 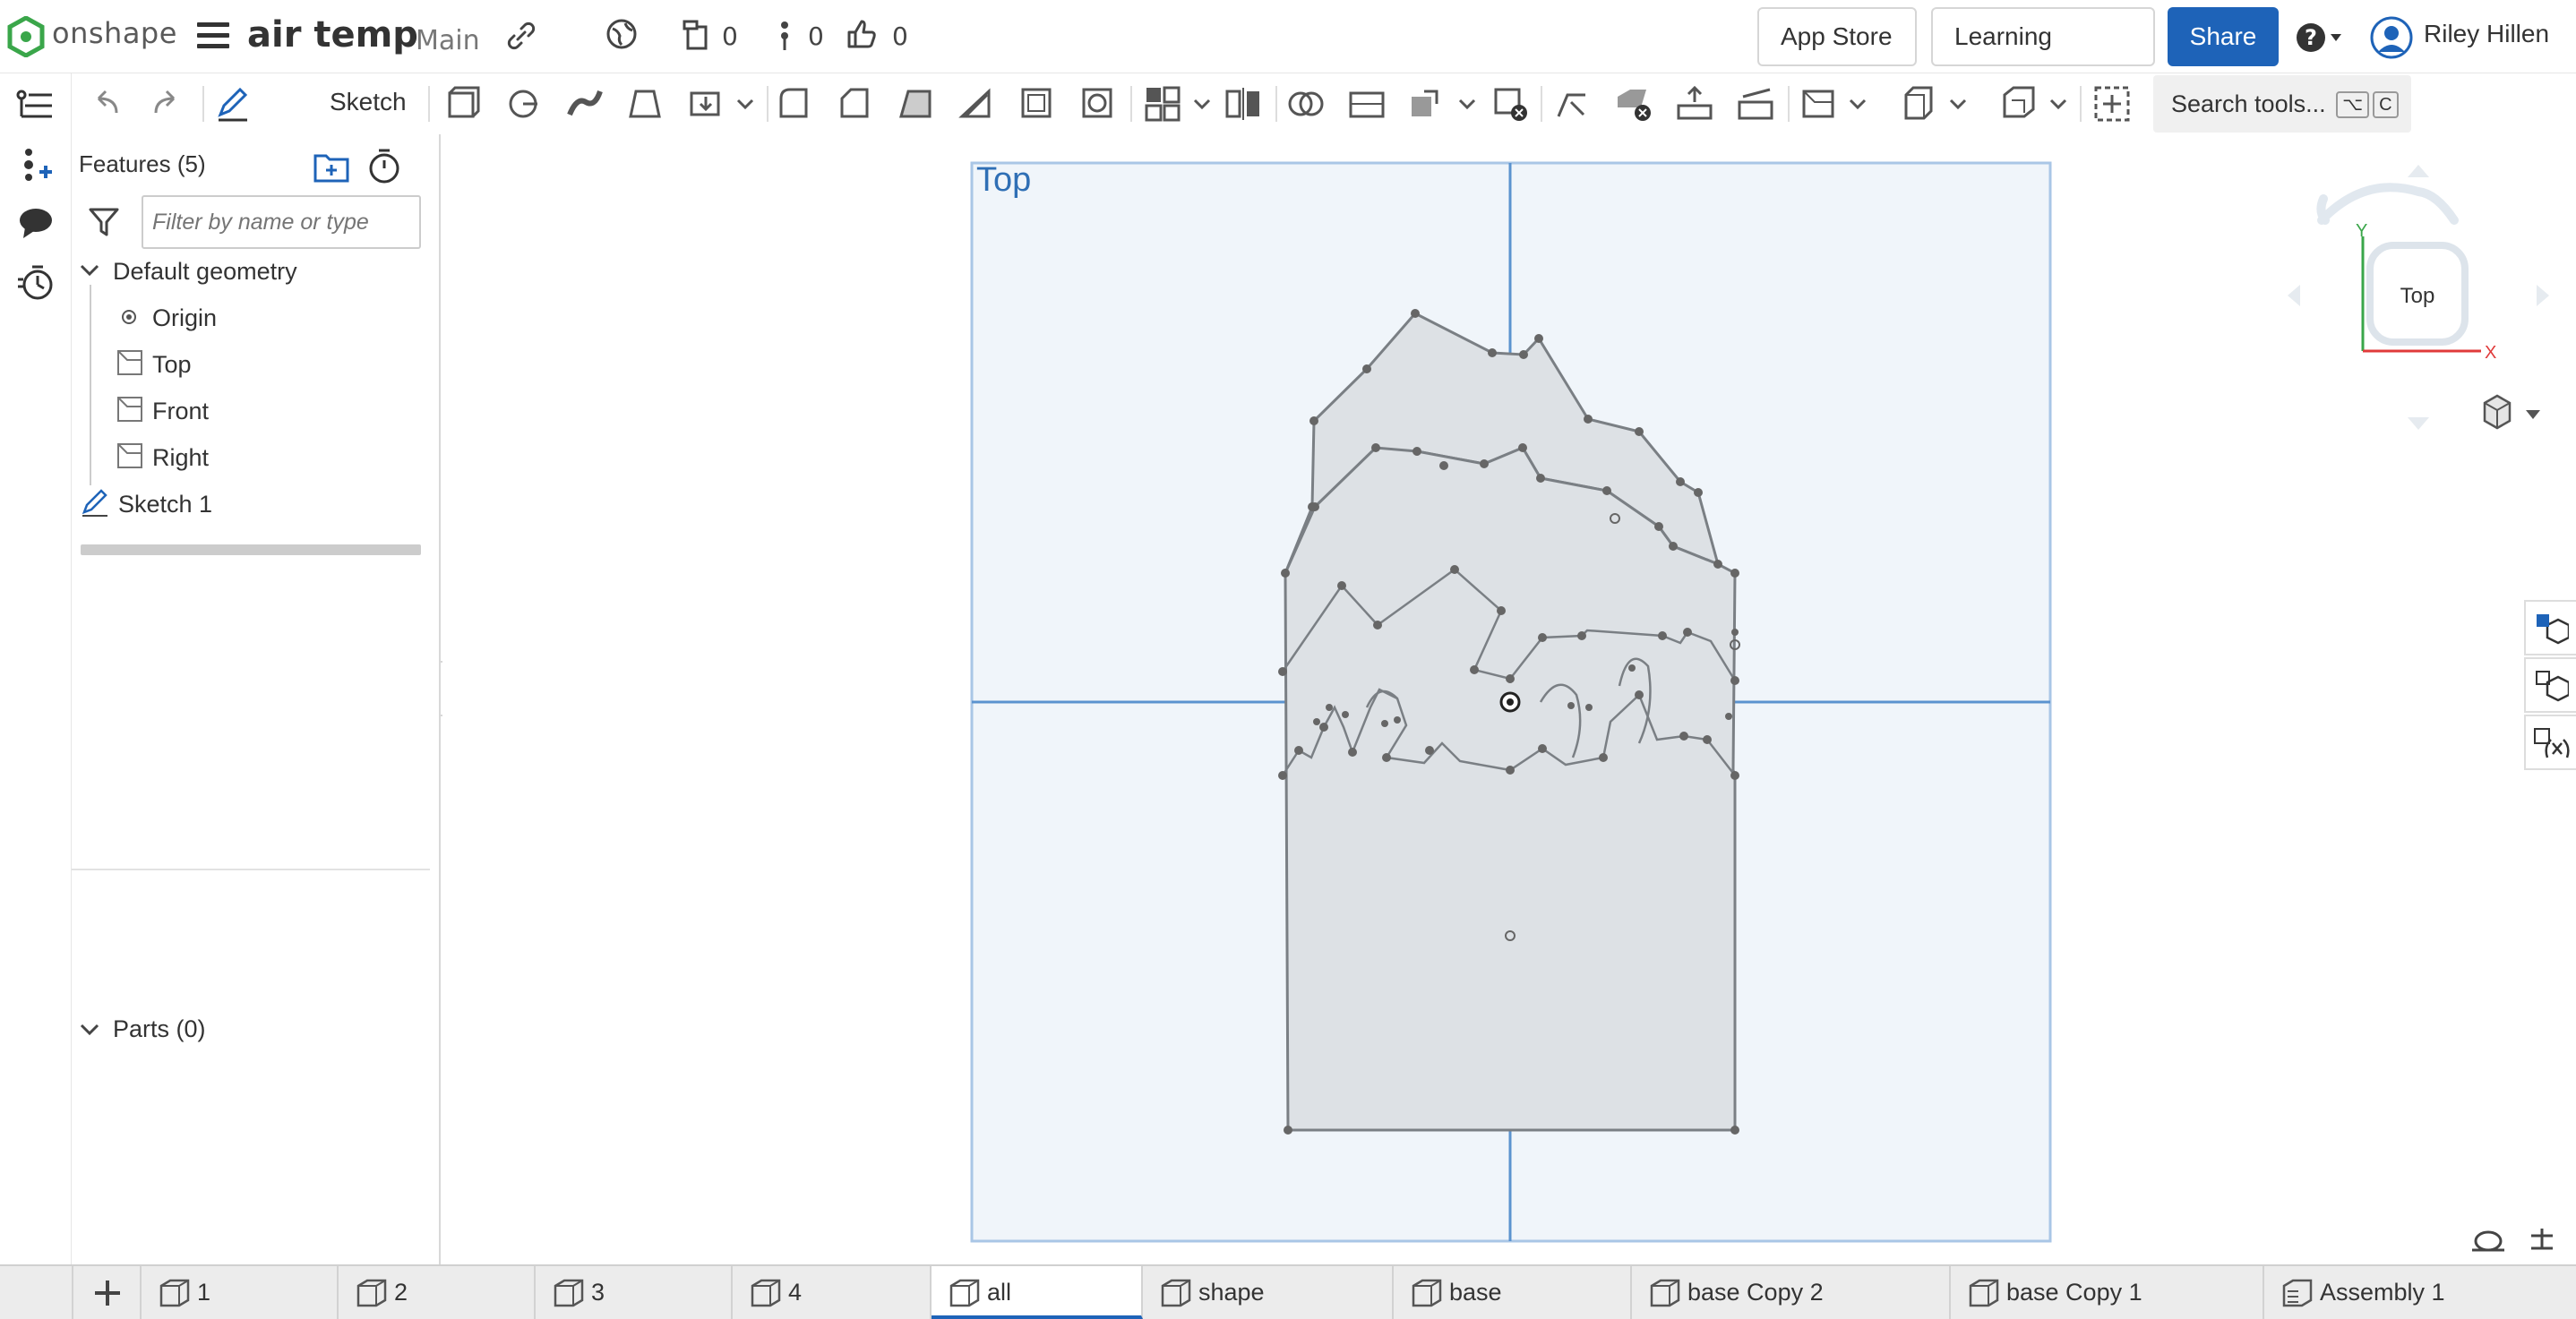 I want to click on boolean-icon, so click(x=1306, y=104).